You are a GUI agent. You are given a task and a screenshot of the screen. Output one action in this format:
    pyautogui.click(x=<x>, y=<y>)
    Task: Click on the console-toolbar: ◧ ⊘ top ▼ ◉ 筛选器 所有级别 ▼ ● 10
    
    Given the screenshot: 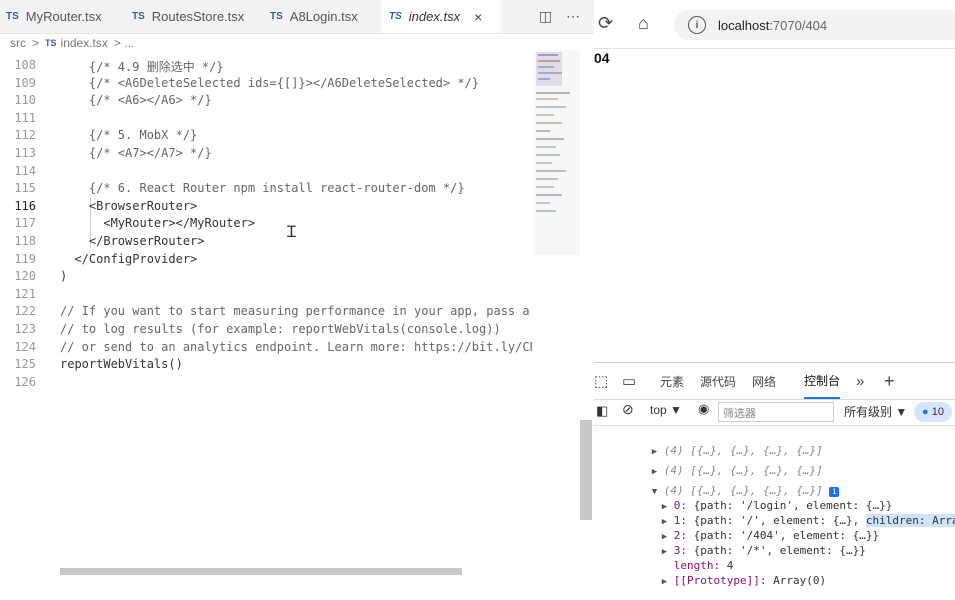 What is the action you would take?
    pyautogui.click(x=774, y=412)
    